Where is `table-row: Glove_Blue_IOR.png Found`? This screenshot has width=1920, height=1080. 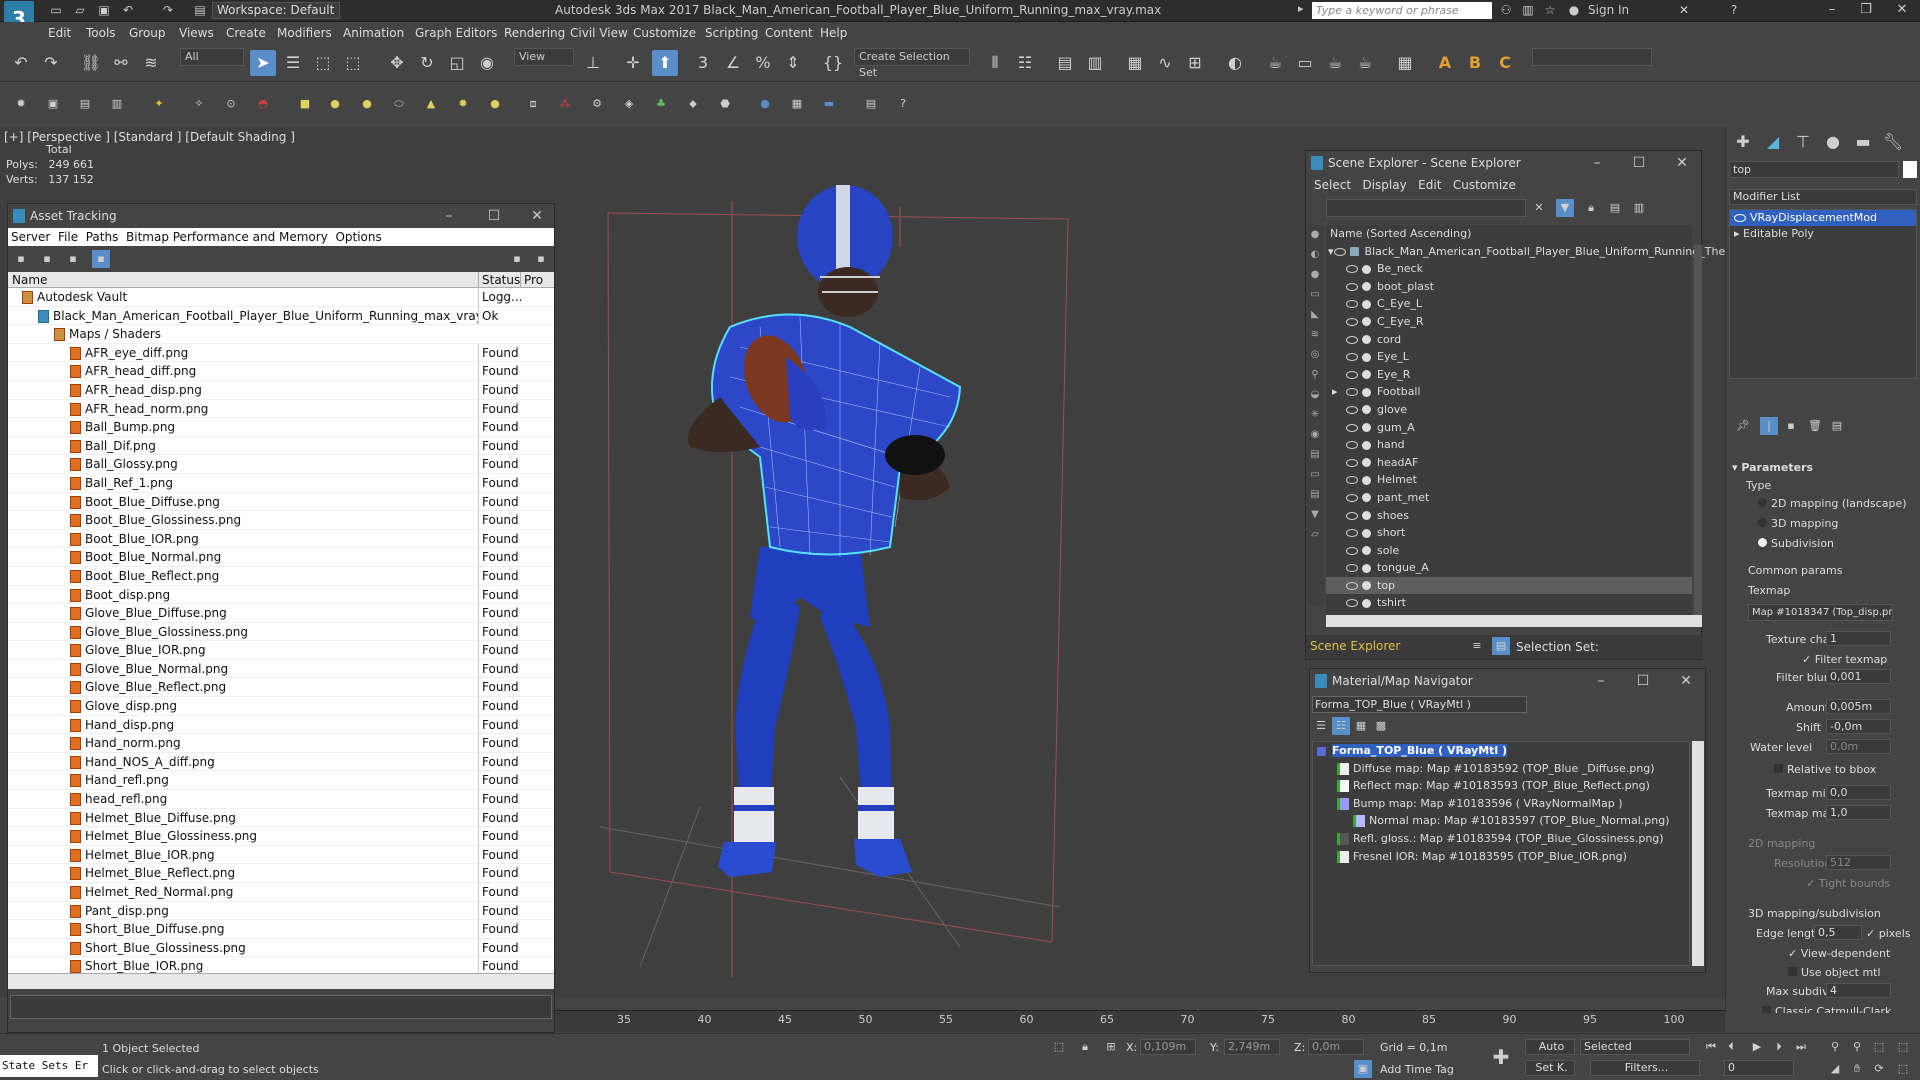
table-row: Glove_Blue_IOR.png Found is located at coordinates (281, 650).